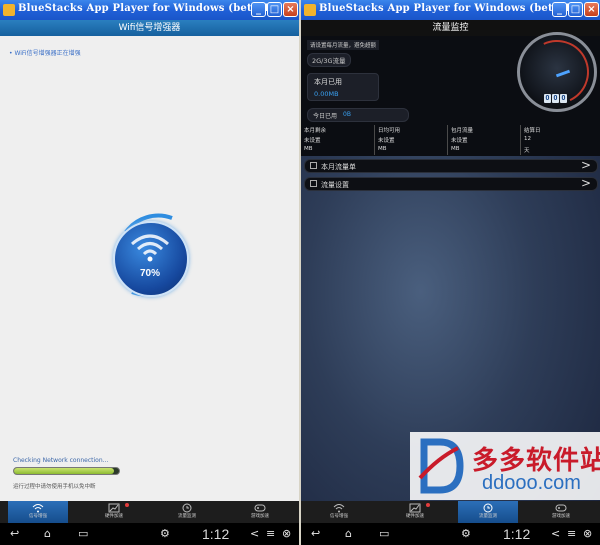 Image resolution: width=600 pixels, height=545 pixels. What do you see at coordinates (462, 131) in the screenshot?
I see `stat-header: 包月流量` at bounding box center [462, 131].